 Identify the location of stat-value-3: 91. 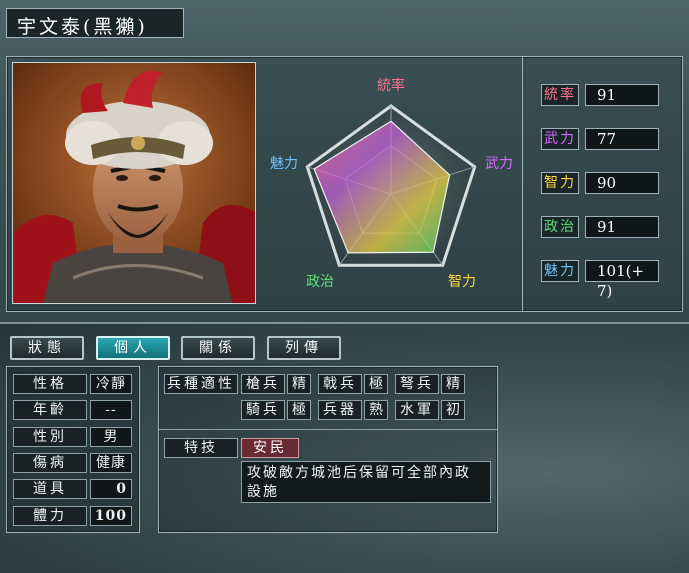
(622, 227).